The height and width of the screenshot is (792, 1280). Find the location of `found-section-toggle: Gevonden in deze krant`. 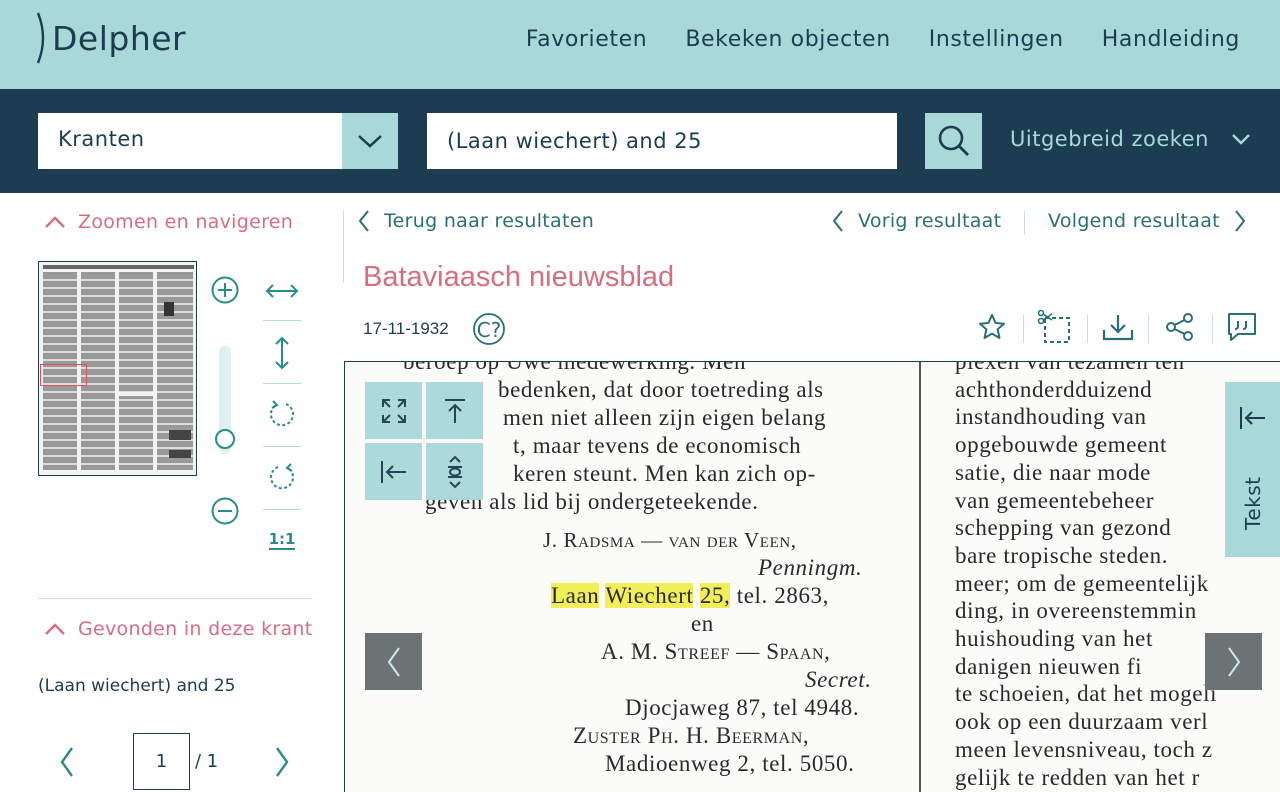

found-section-toggle: Gevonden in deze krant is located at coordinates (178, 629).